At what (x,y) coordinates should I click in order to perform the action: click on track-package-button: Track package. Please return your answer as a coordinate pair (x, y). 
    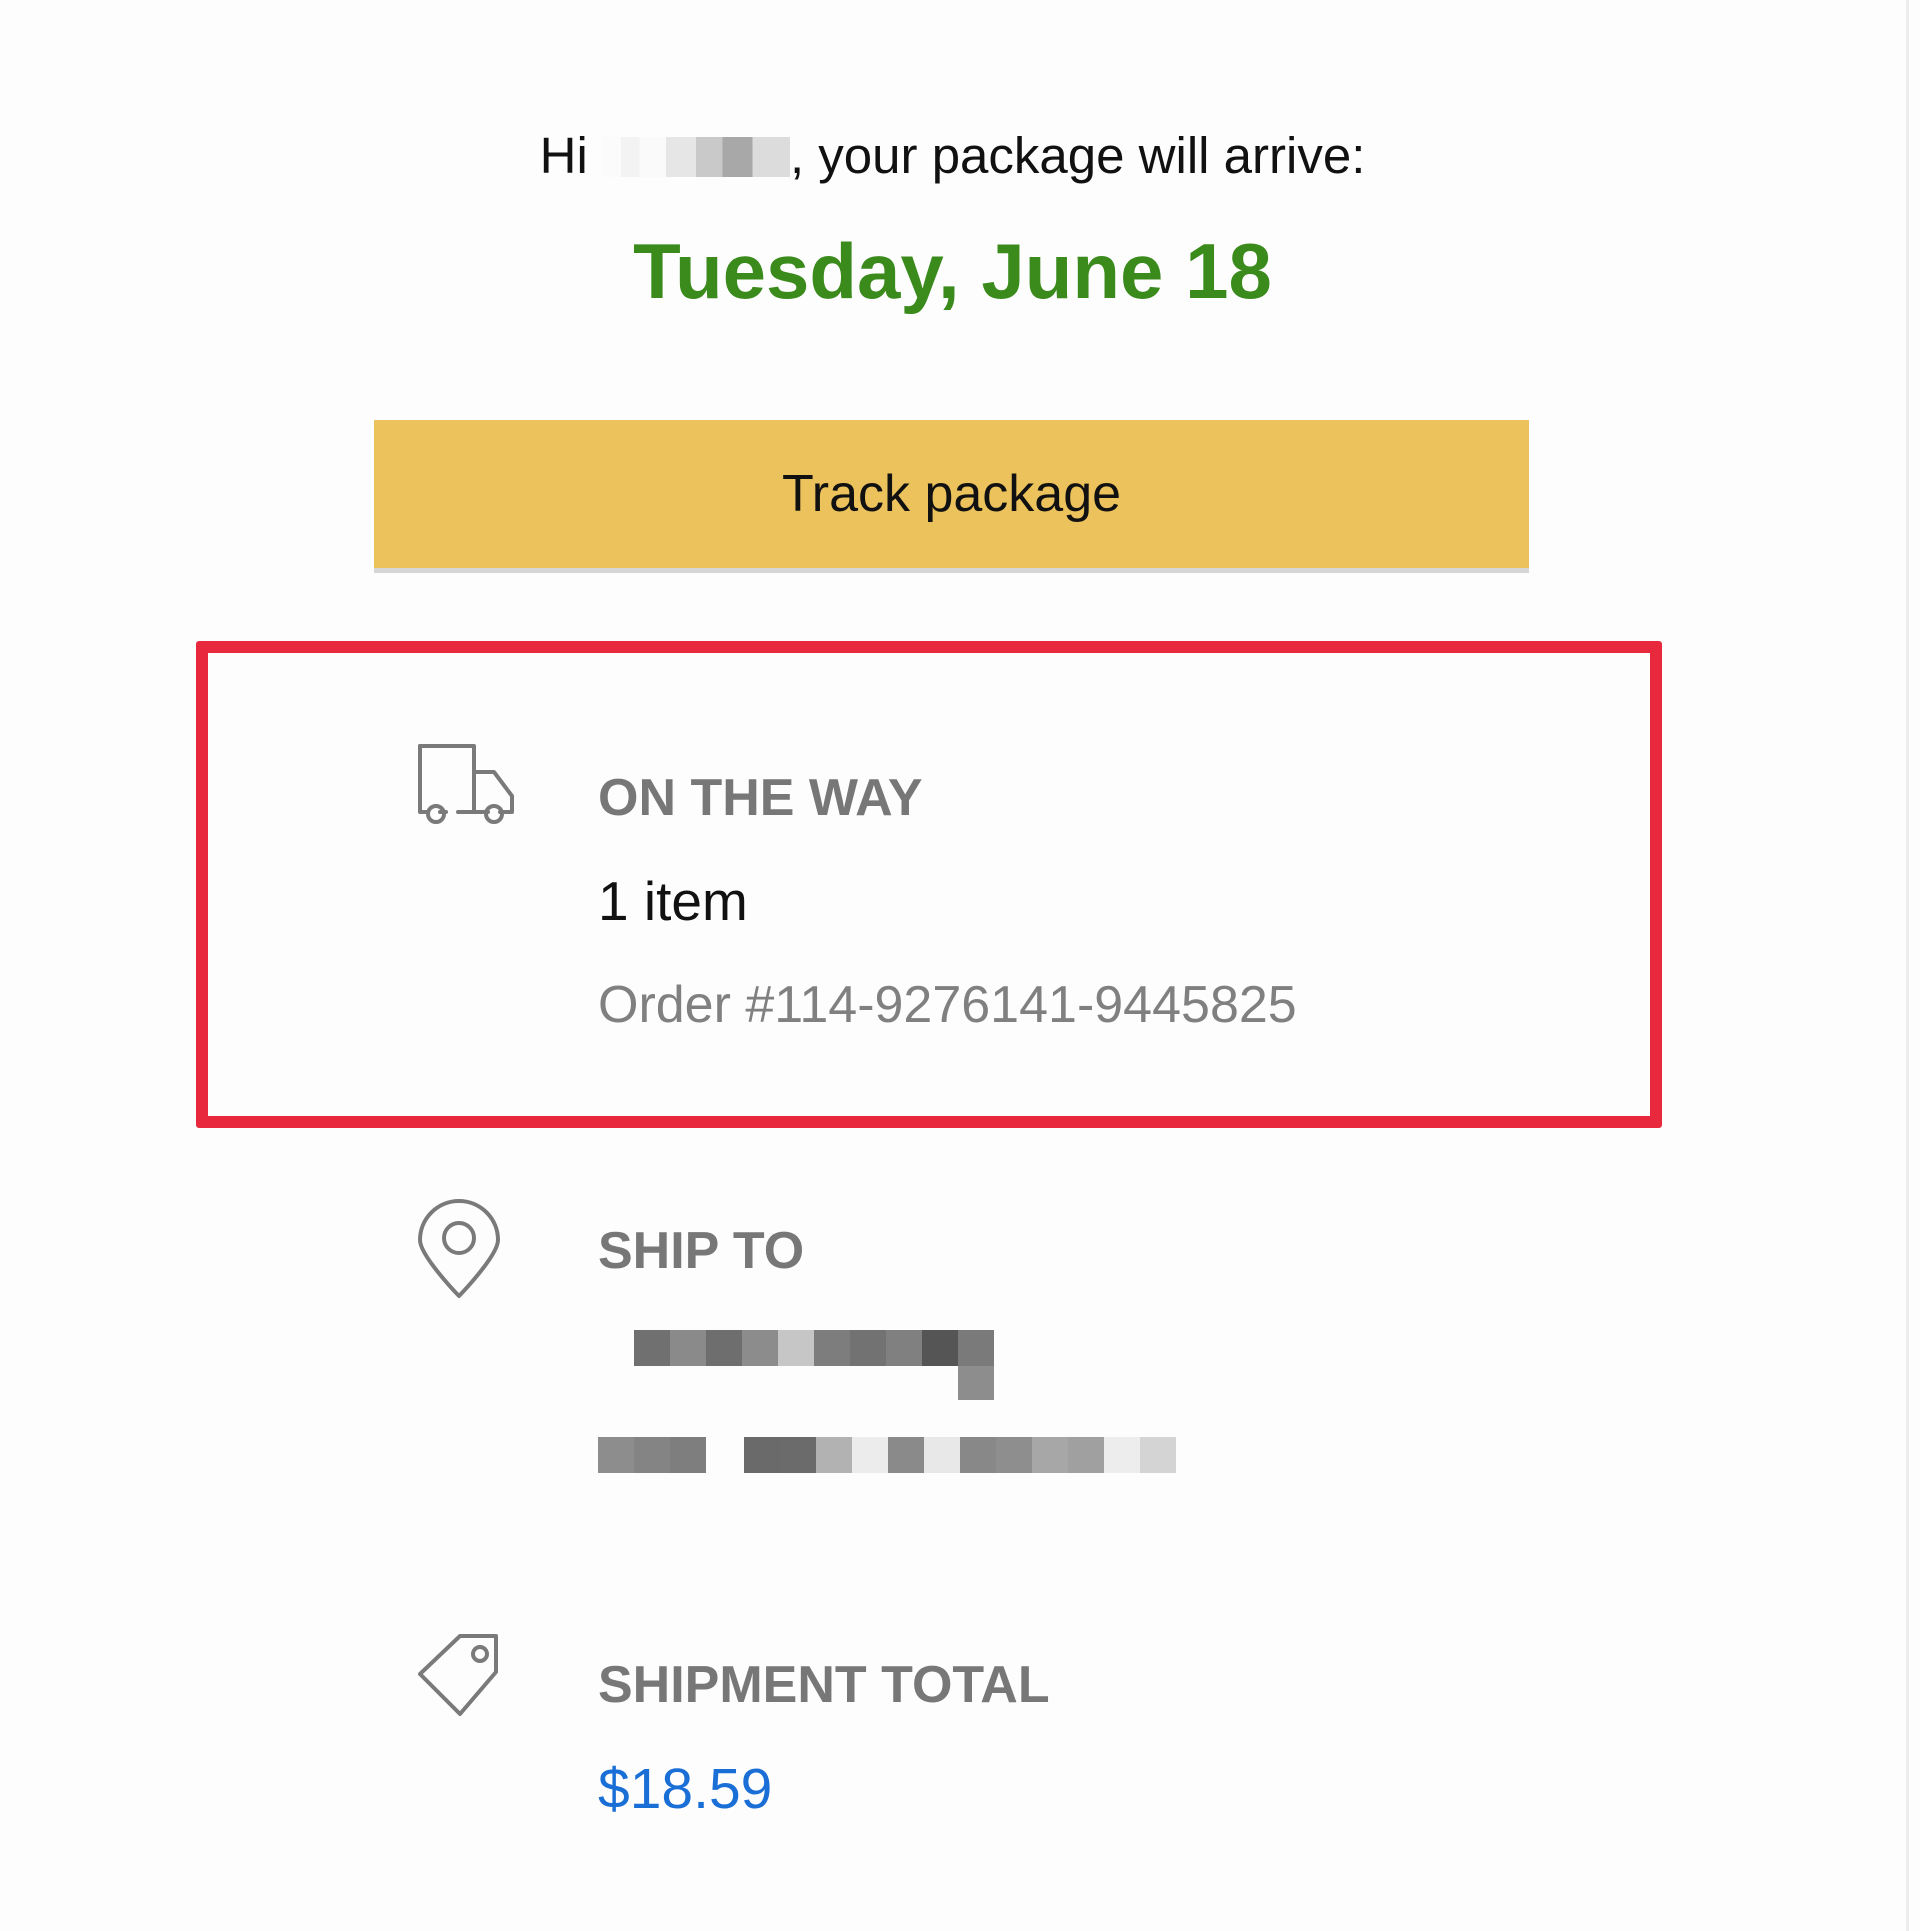
    Looking at the image, I should click on (951, 496).